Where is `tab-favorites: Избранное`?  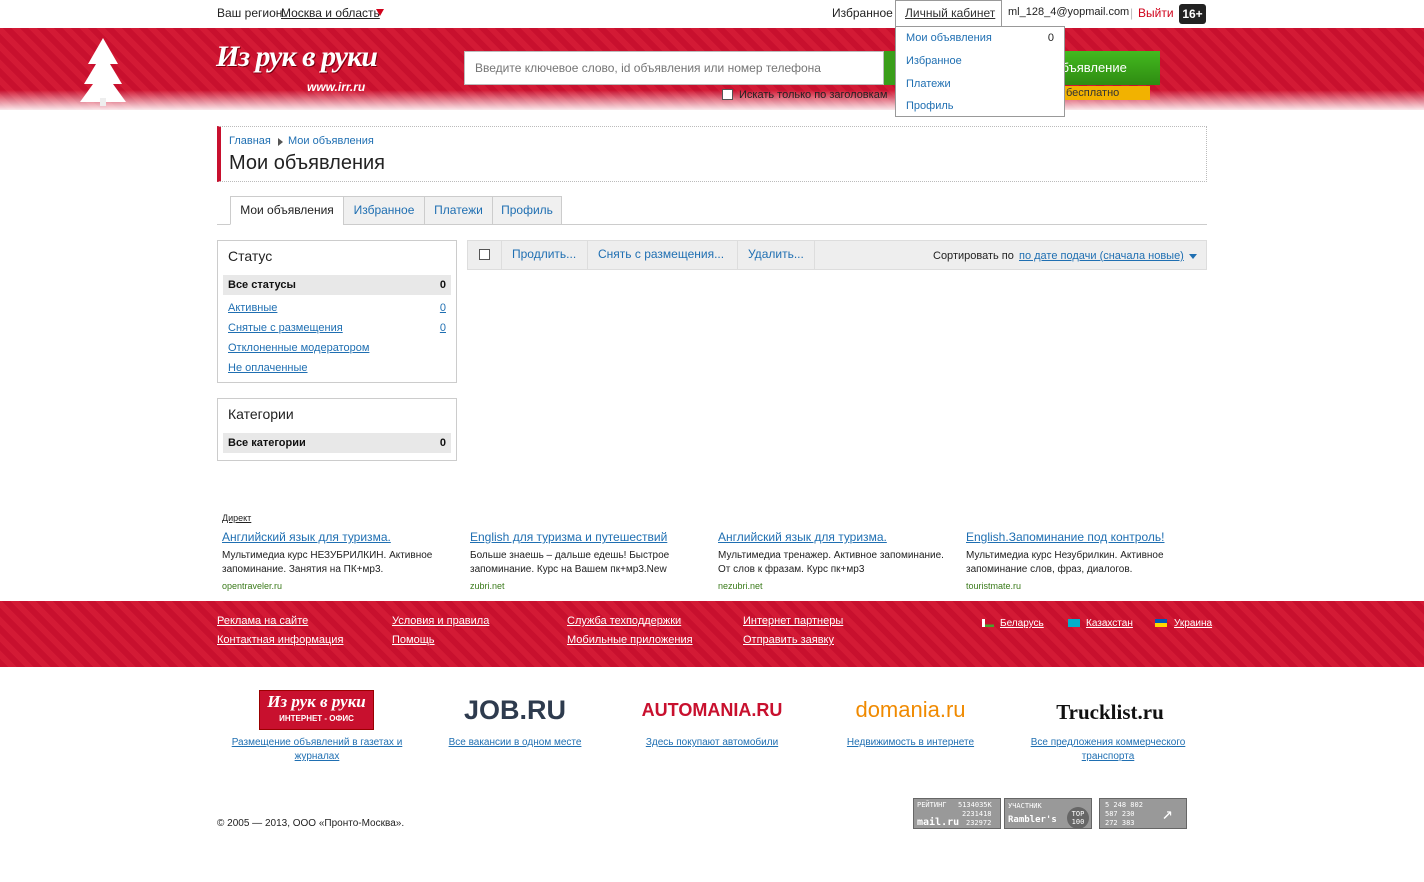 tab-favorites: Избранное is located at coordinates (384, 210).